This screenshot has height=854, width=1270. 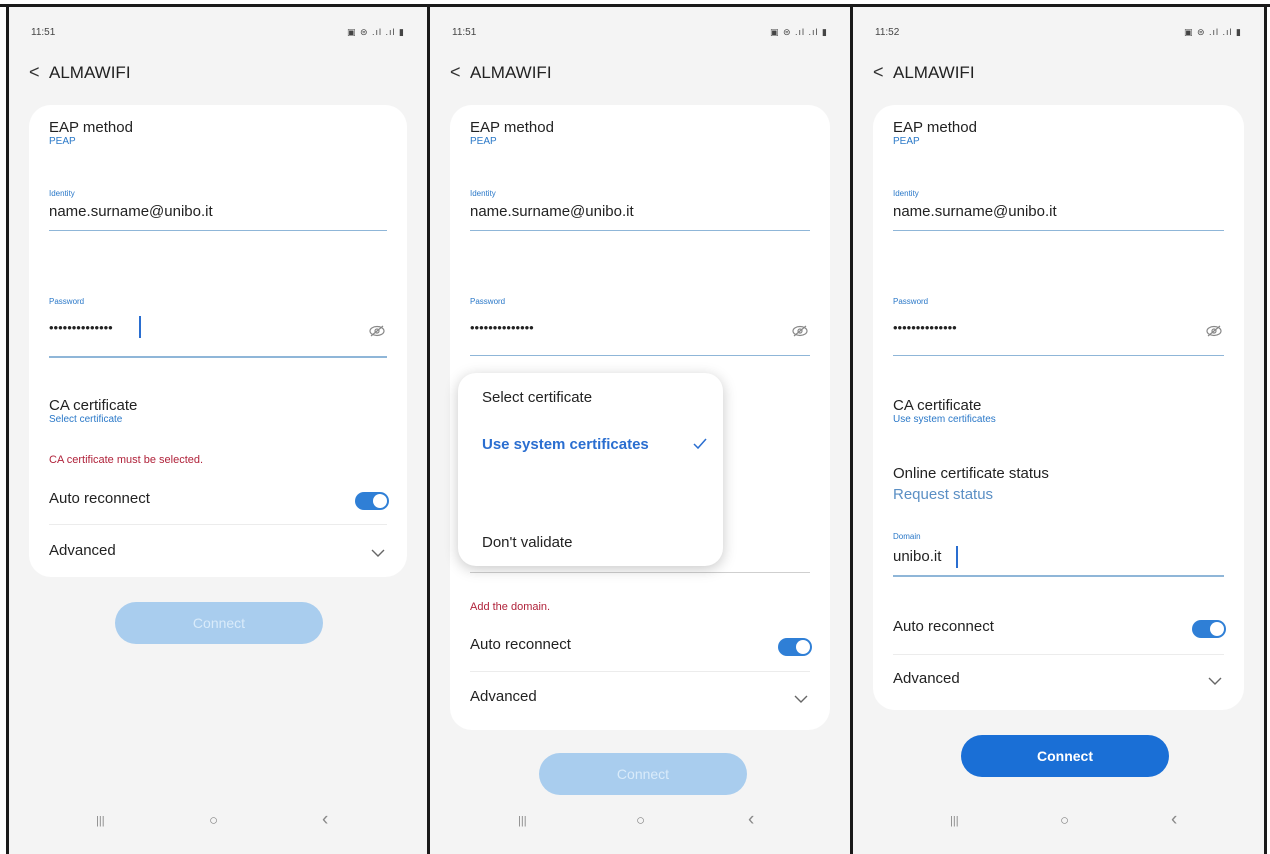 What do you see at coordinates (1265, 430) in the screenshot?
I see `panel-divider-right` at bounding box center [1265, 430].